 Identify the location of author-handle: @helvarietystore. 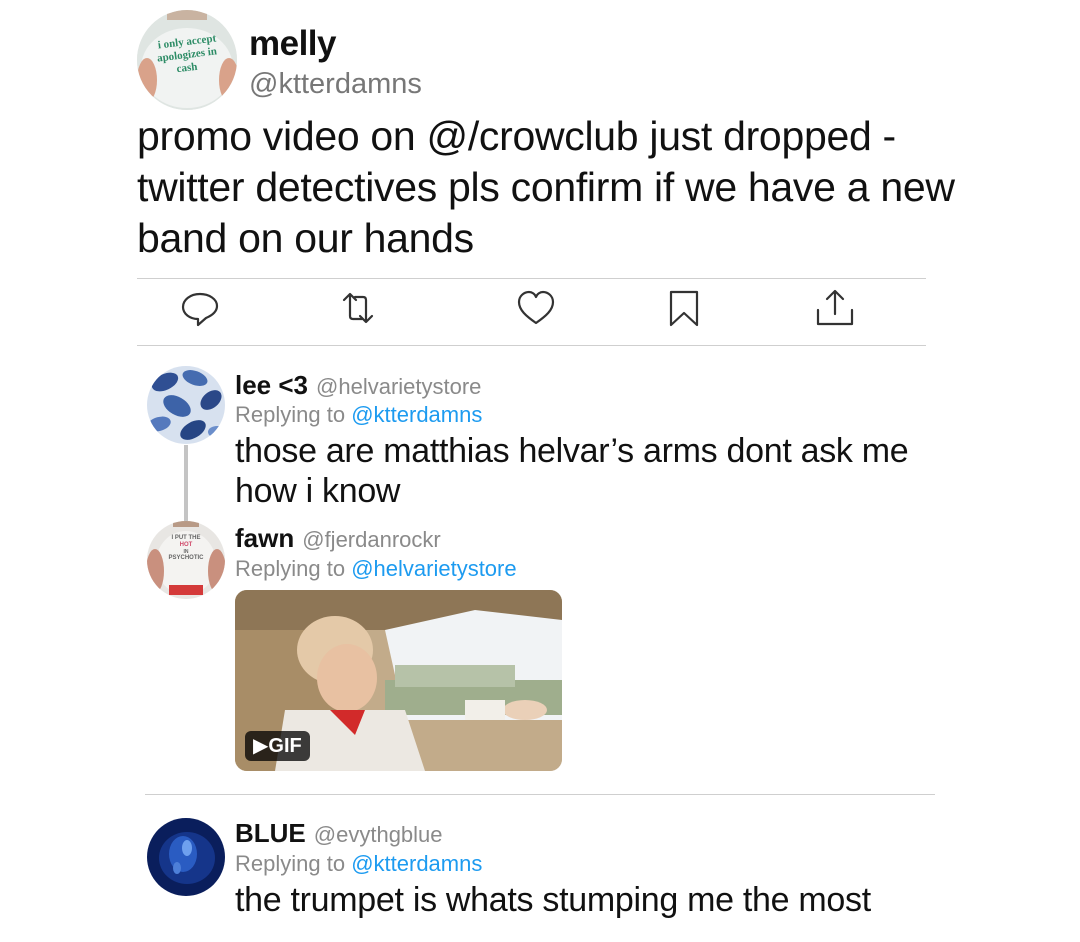
(398, 386).